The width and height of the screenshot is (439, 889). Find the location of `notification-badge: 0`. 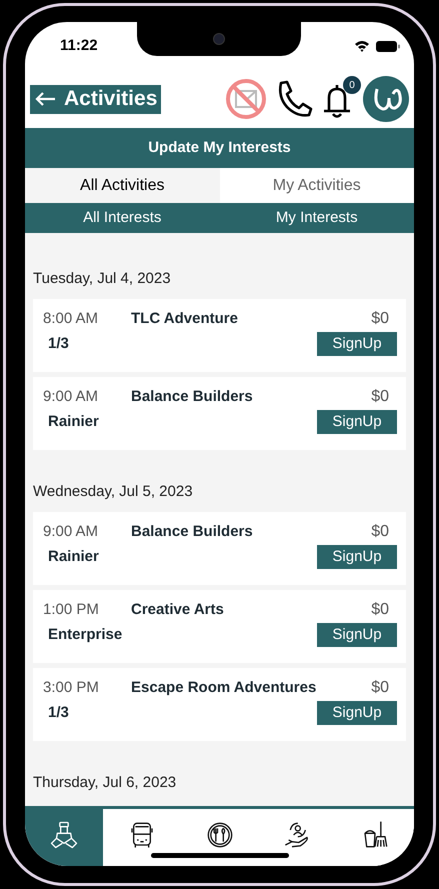

notification-badge: 0 is located at coordinates (352, 85).